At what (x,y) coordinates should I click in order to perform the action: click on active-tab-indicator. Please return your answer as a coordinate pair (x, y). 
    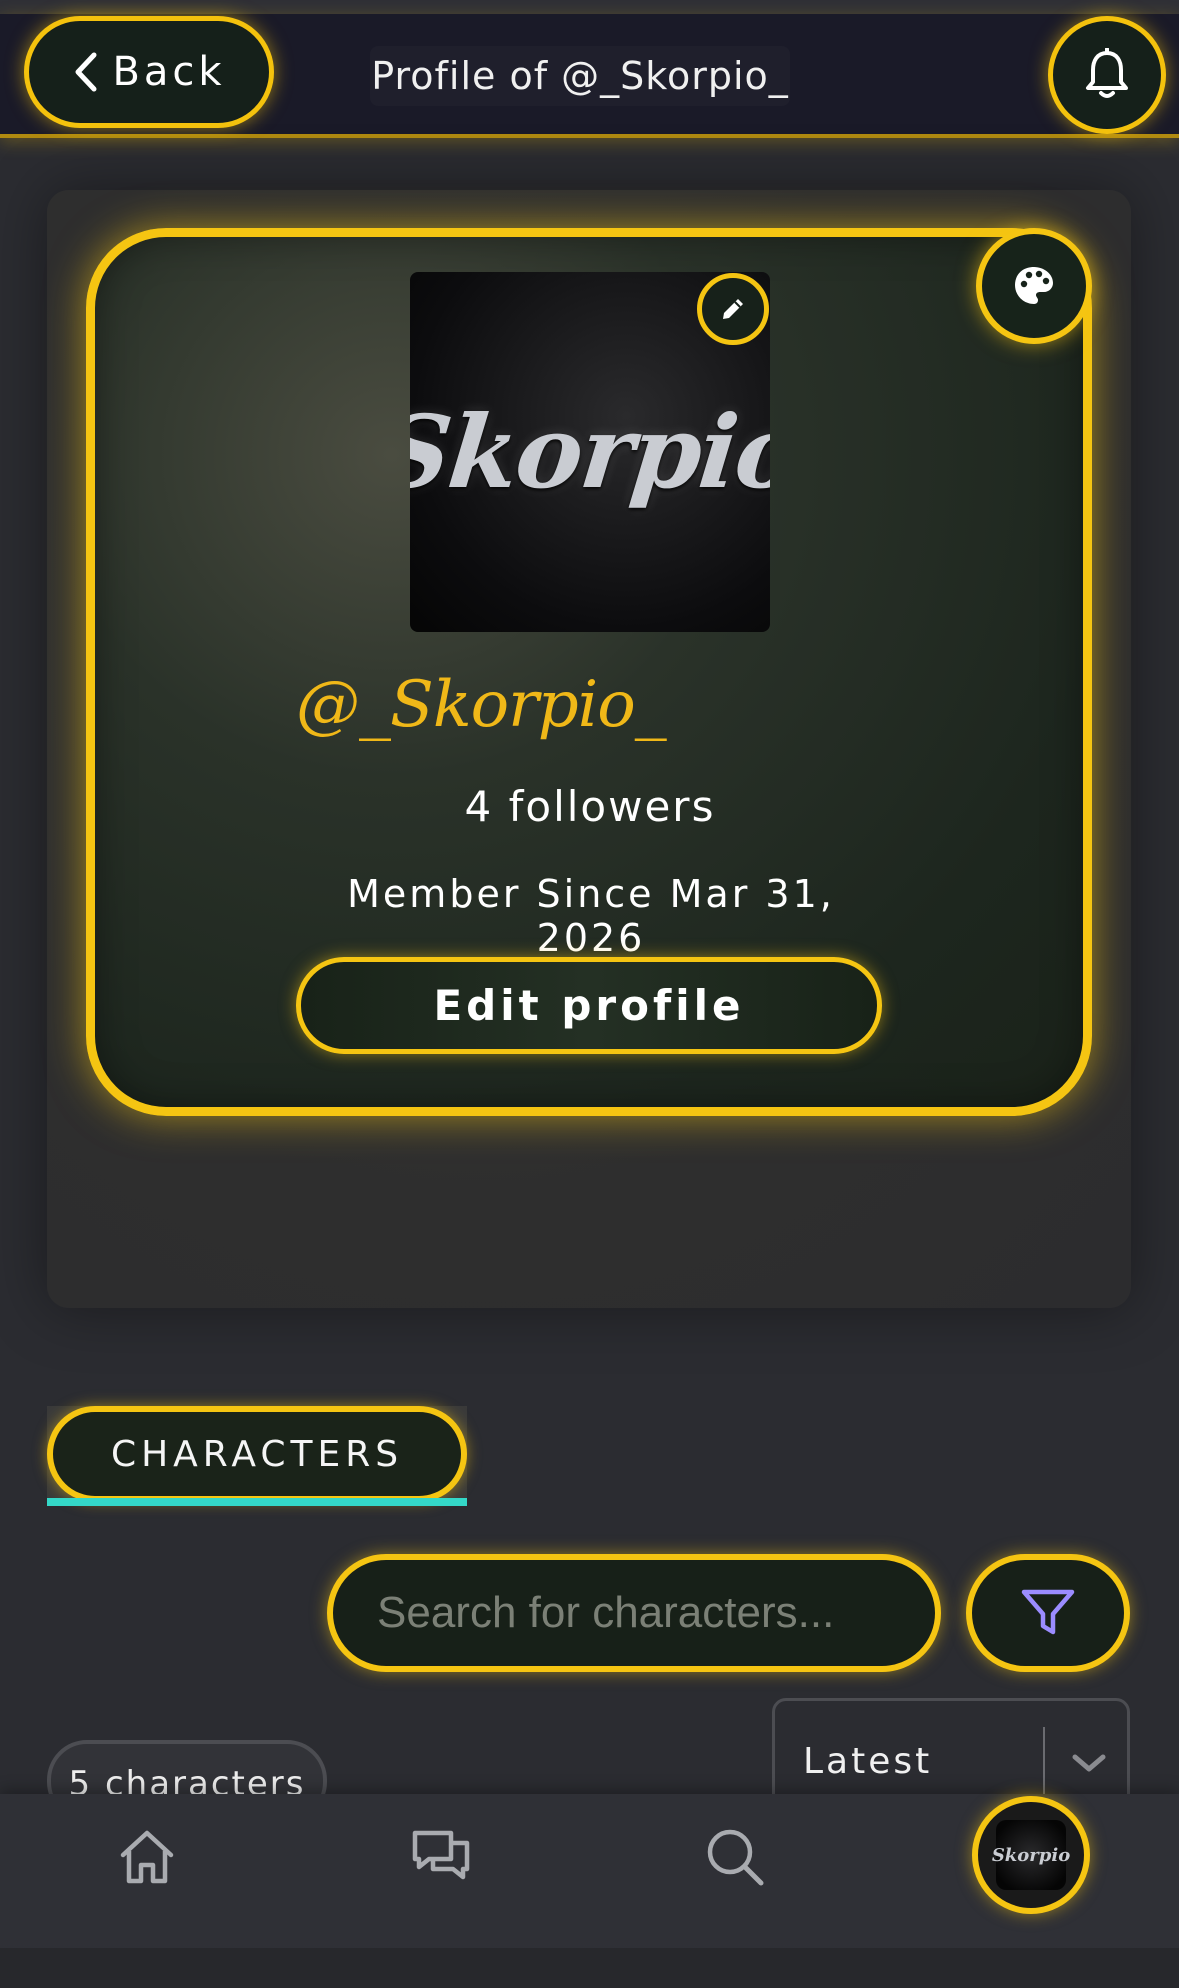
    Looking at the image, I should click on (257, 1502).